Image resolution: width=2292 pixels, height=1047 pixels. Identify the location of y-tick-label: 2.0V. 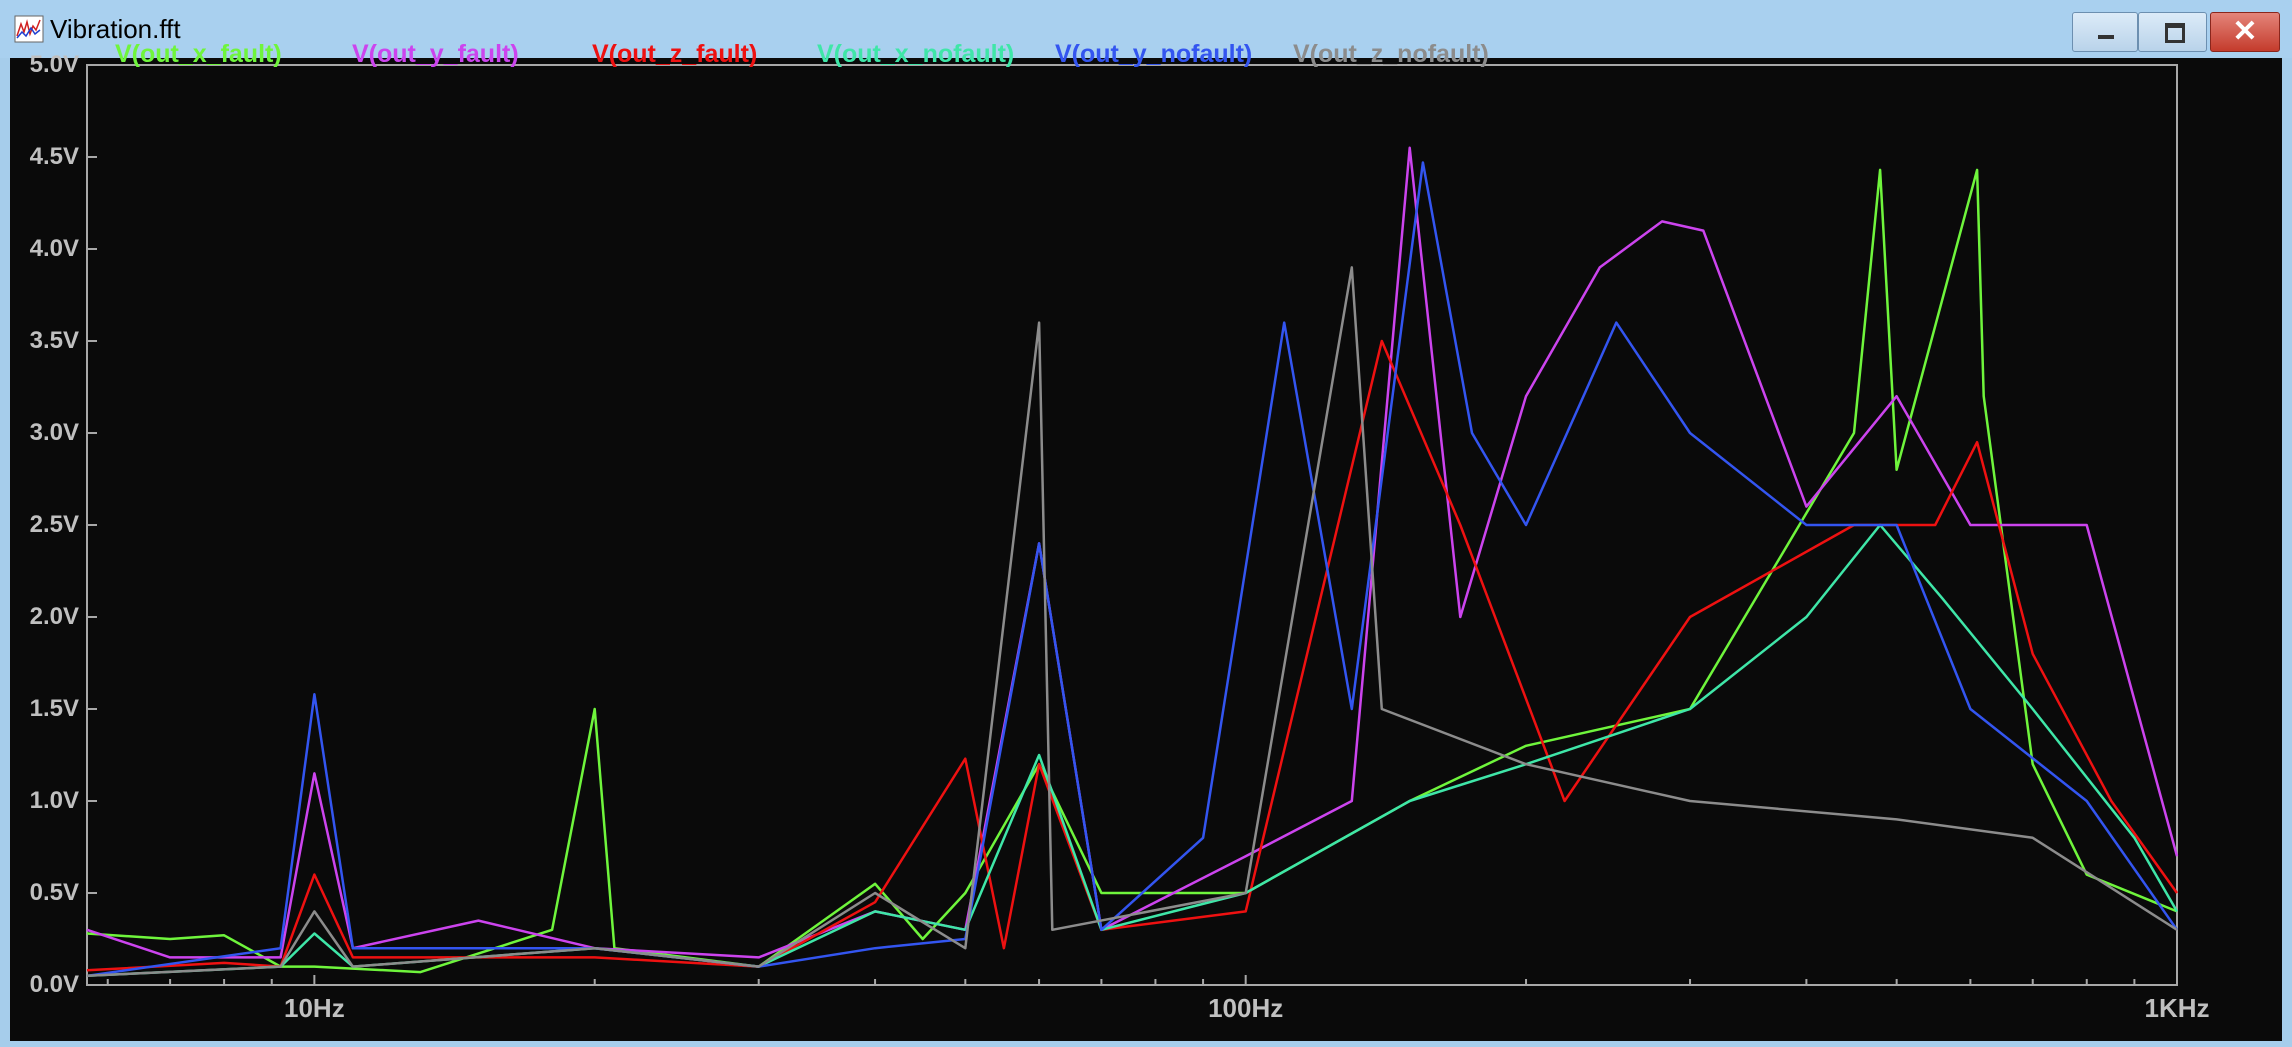
(54, 616).